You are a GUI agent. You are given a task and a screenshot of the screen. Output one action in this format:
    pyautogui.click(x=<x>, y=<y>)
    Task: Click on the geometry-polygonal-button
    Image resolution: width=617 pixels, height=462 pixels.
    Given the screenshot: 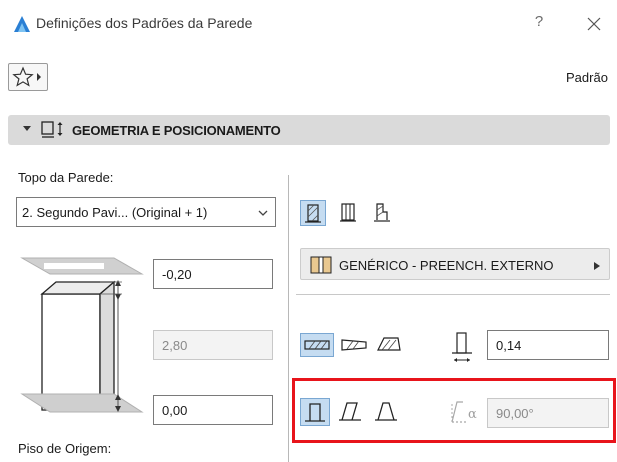 What is the action you would take?
    pyautogui.click(x=390, y=345)
    